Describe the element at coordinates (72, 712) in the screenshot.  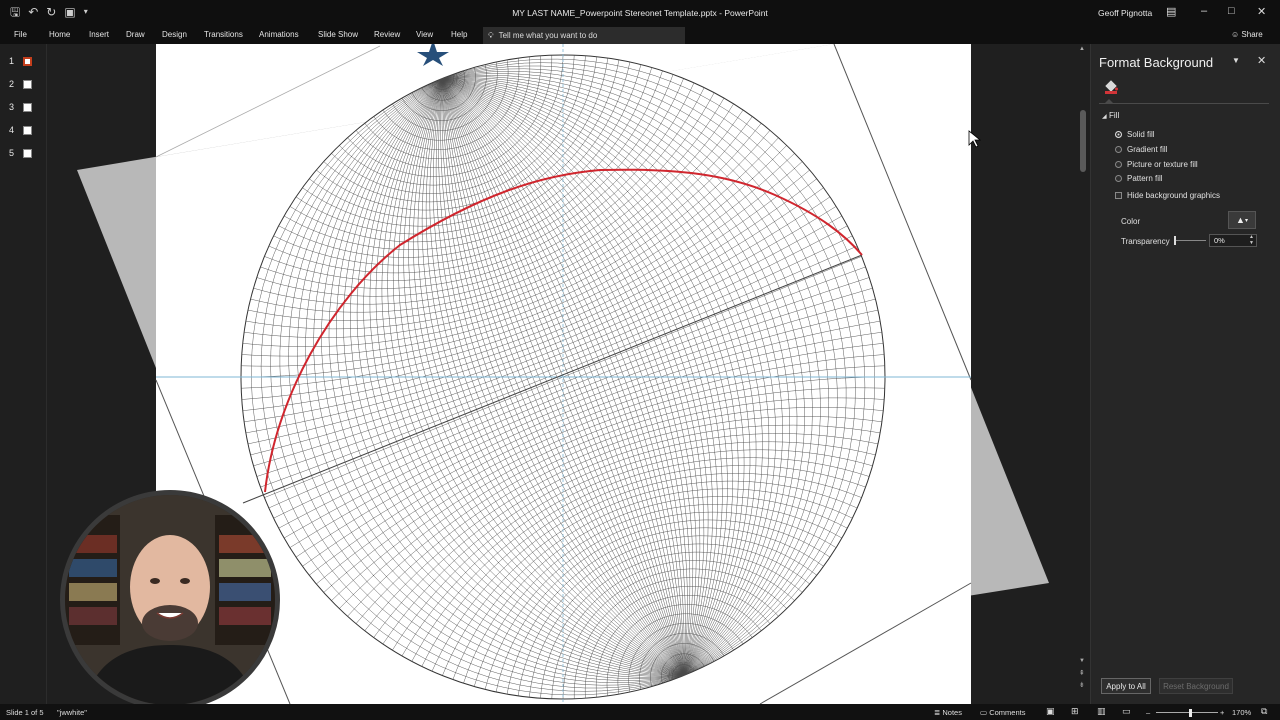
I see `theme-name: "jwwhite"` at that location.